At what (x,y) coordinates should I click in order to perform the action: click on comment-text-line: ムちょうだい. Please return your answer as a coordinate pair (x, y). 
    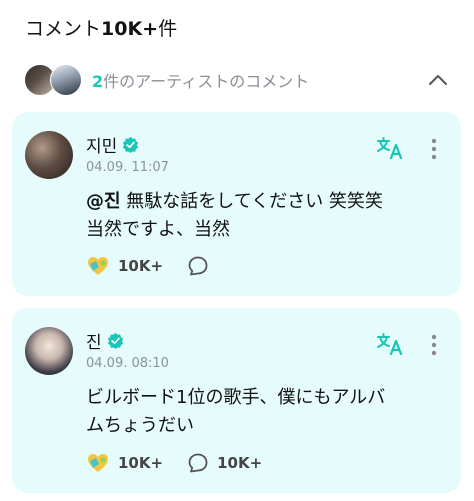
    Looking at the image, I should click on (140, 425).